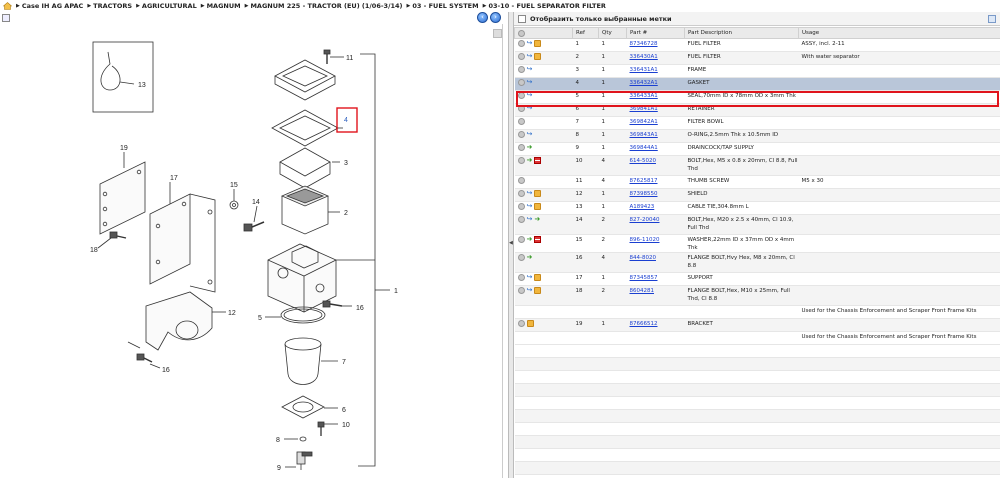  Describe the element at coordinates (260, 318) in the screenshot. I see `callout-label: 5` at that location.